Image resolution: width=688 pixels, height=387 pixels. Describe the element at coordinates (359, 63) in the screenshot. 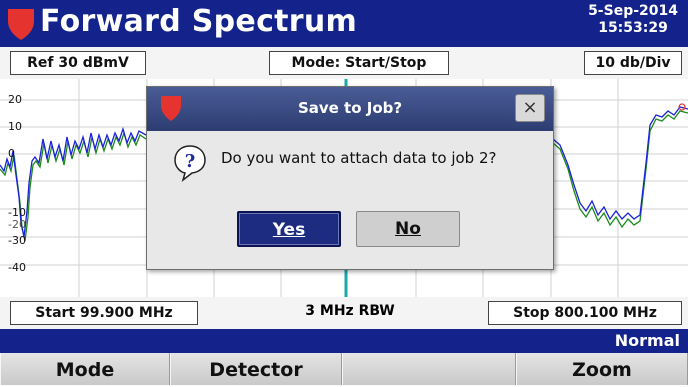

I see `mode-indicator: Mode: Start/Stop` at that location.